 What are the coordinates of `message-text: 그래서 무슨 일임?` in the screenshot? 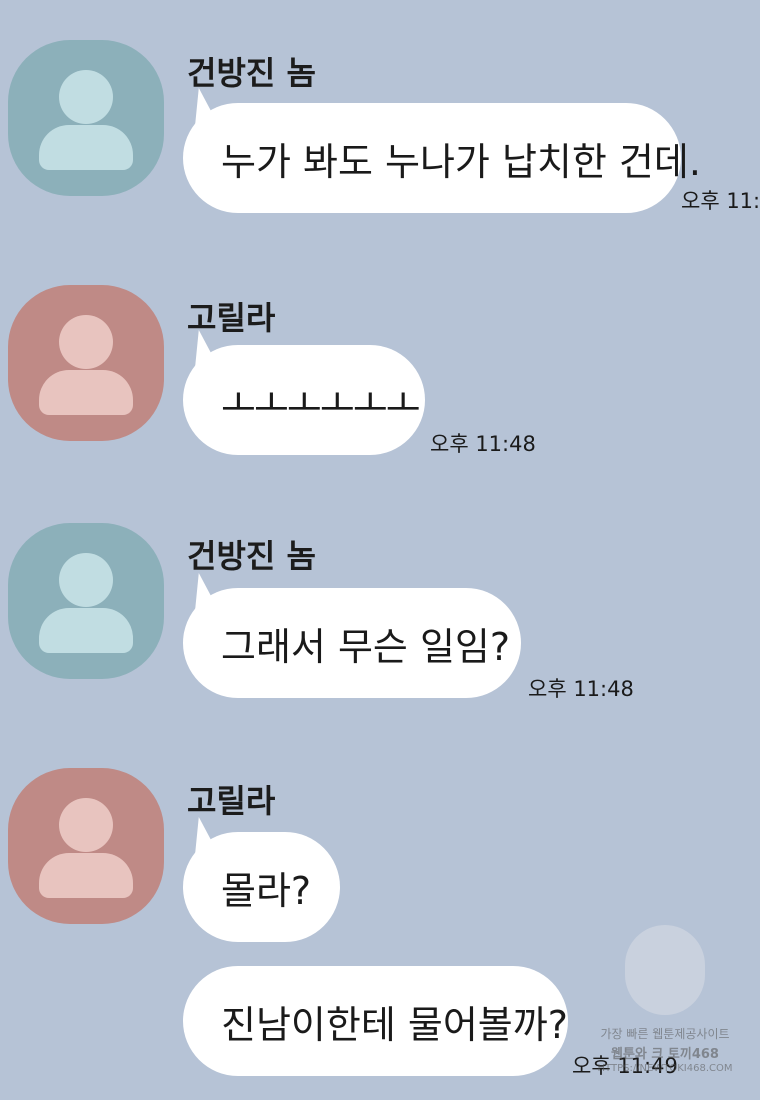 It's located at (366, 646).